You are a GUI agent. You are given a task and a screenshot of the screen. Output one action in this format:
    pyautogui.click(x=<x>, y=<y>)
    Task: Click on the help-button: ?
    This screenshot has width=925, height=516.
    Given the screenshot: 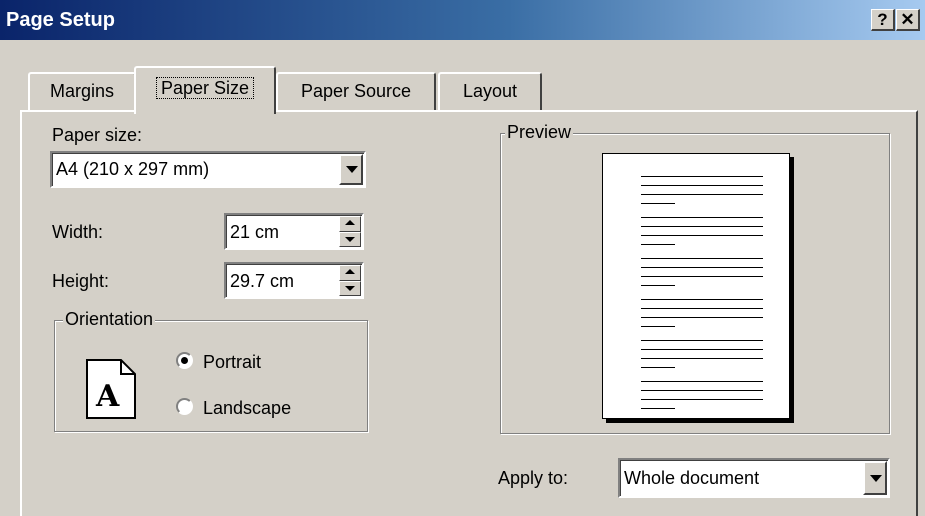 What is the action you would take?
    pyautogui.click(x=883, y=20)
    